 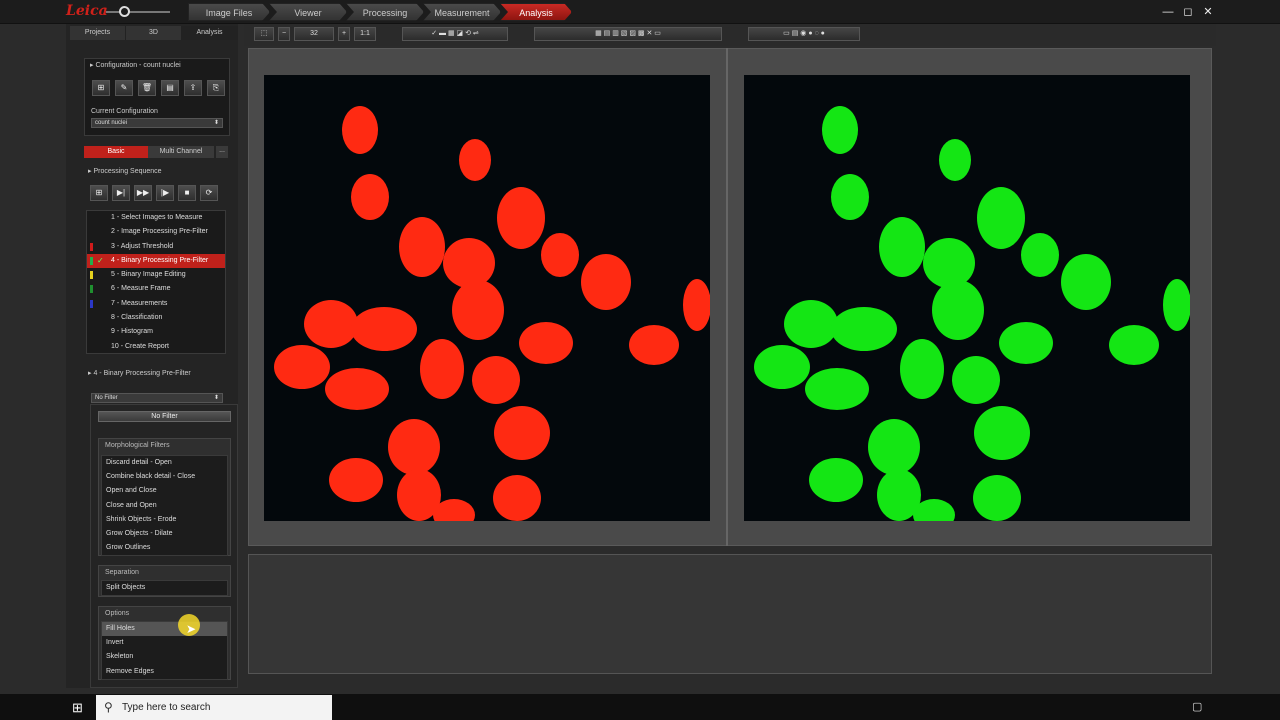 I want to click on mode-tab-basic: Basic, so click(x=116, y=152).